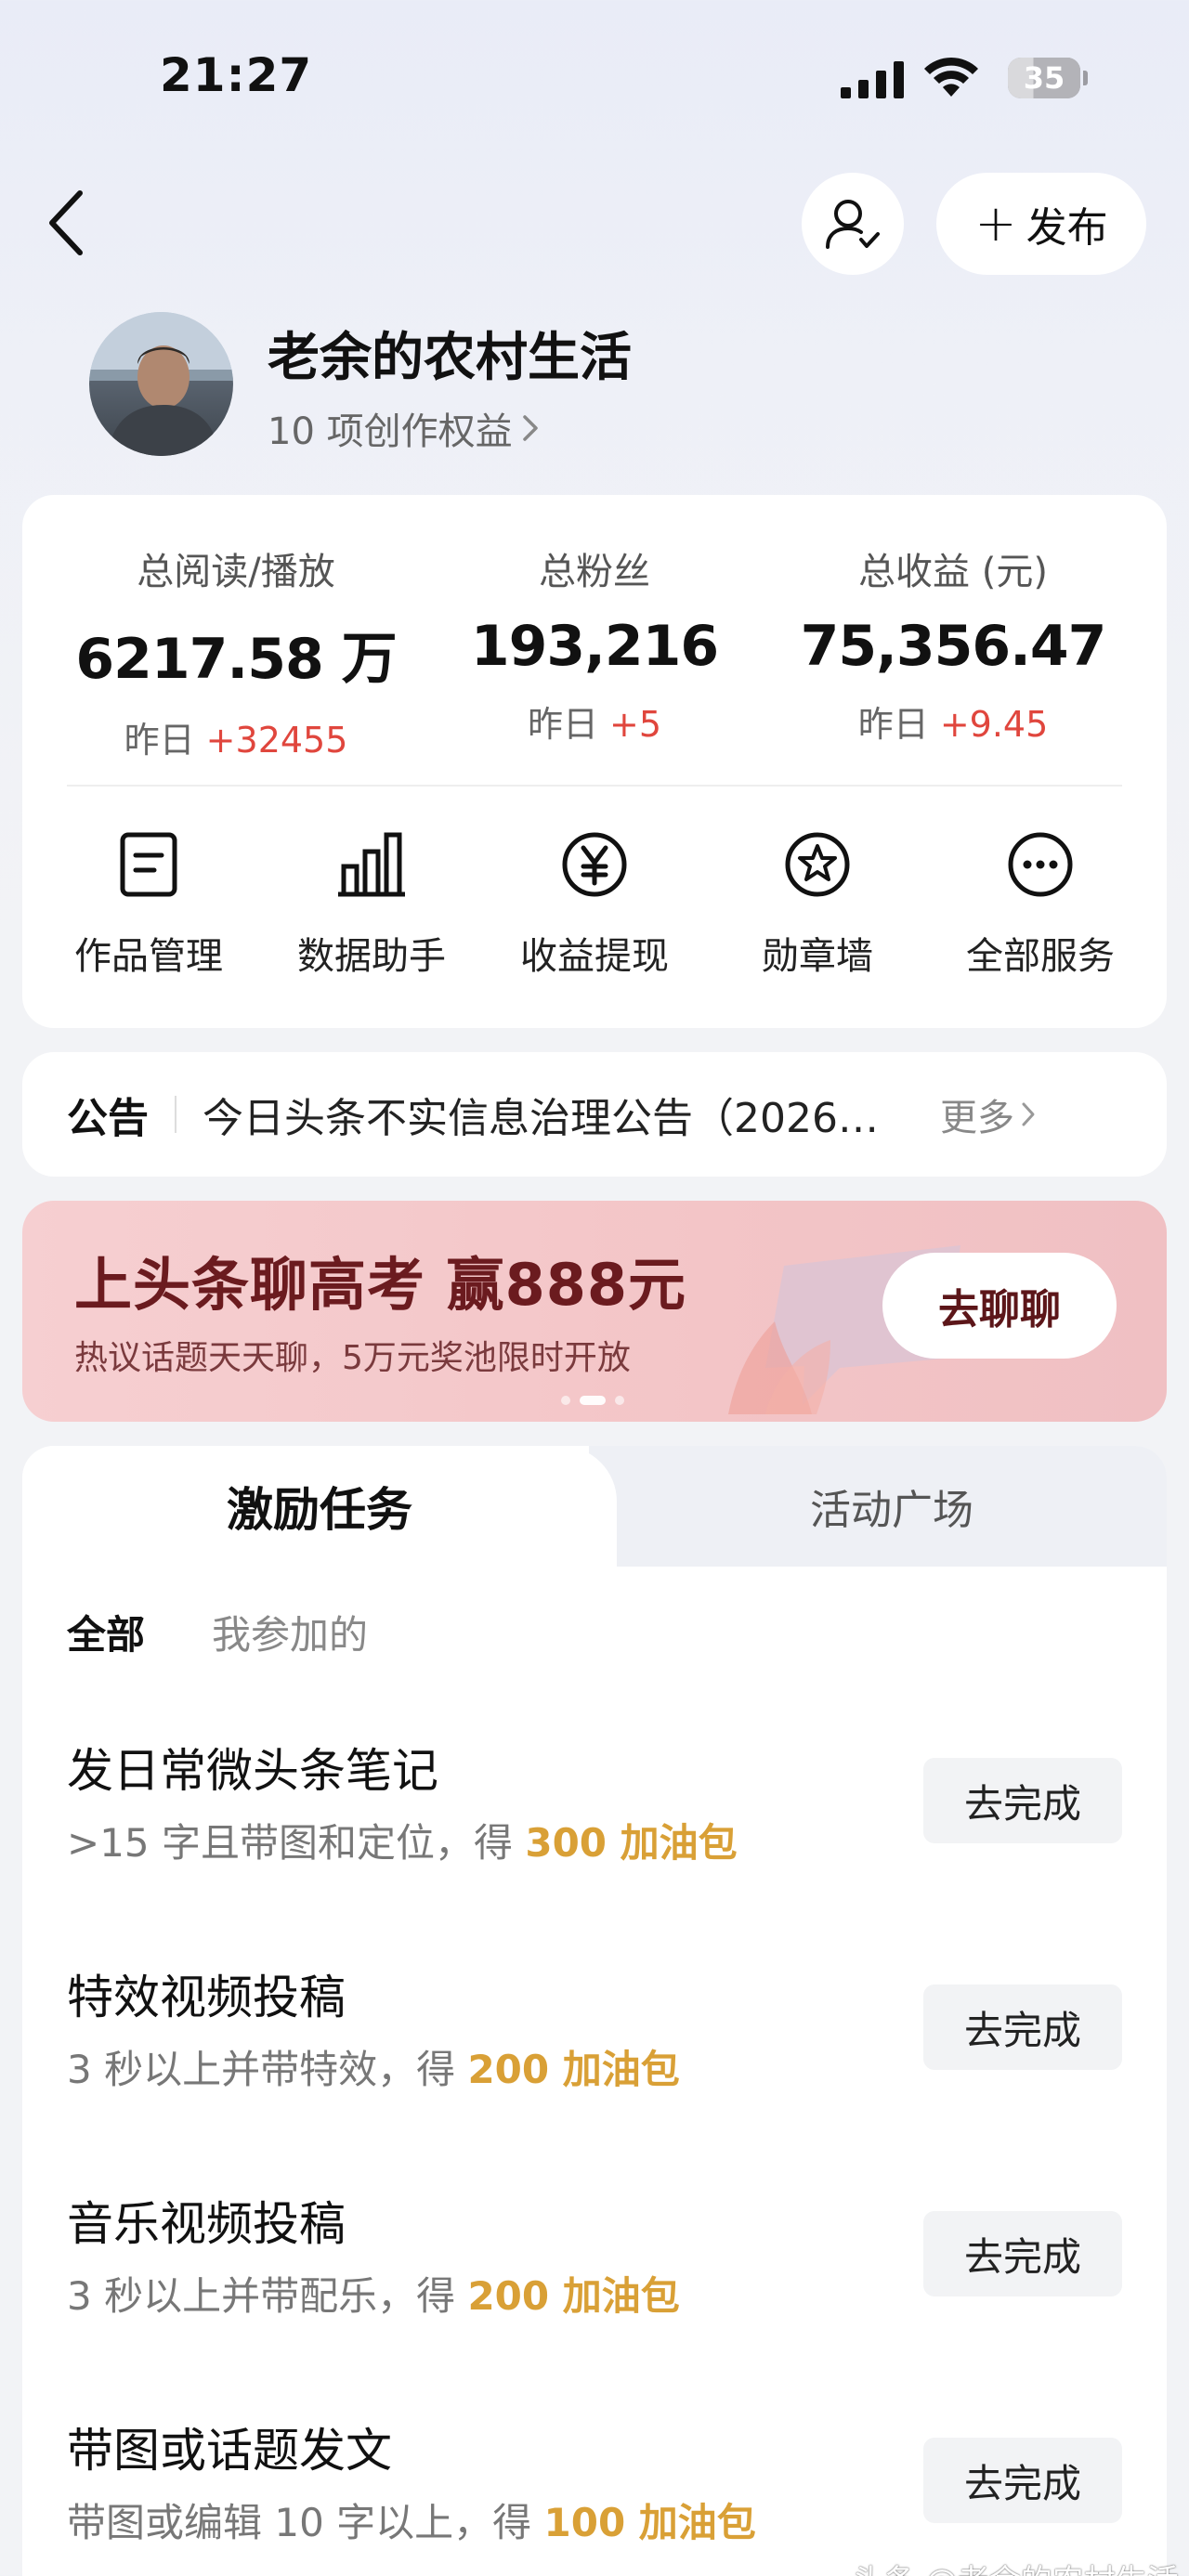 The image size is (1189, 2576). I want to click on task-desc: 带图或编辑 10 字以上，得 100 加油包, so click(411, 2522).